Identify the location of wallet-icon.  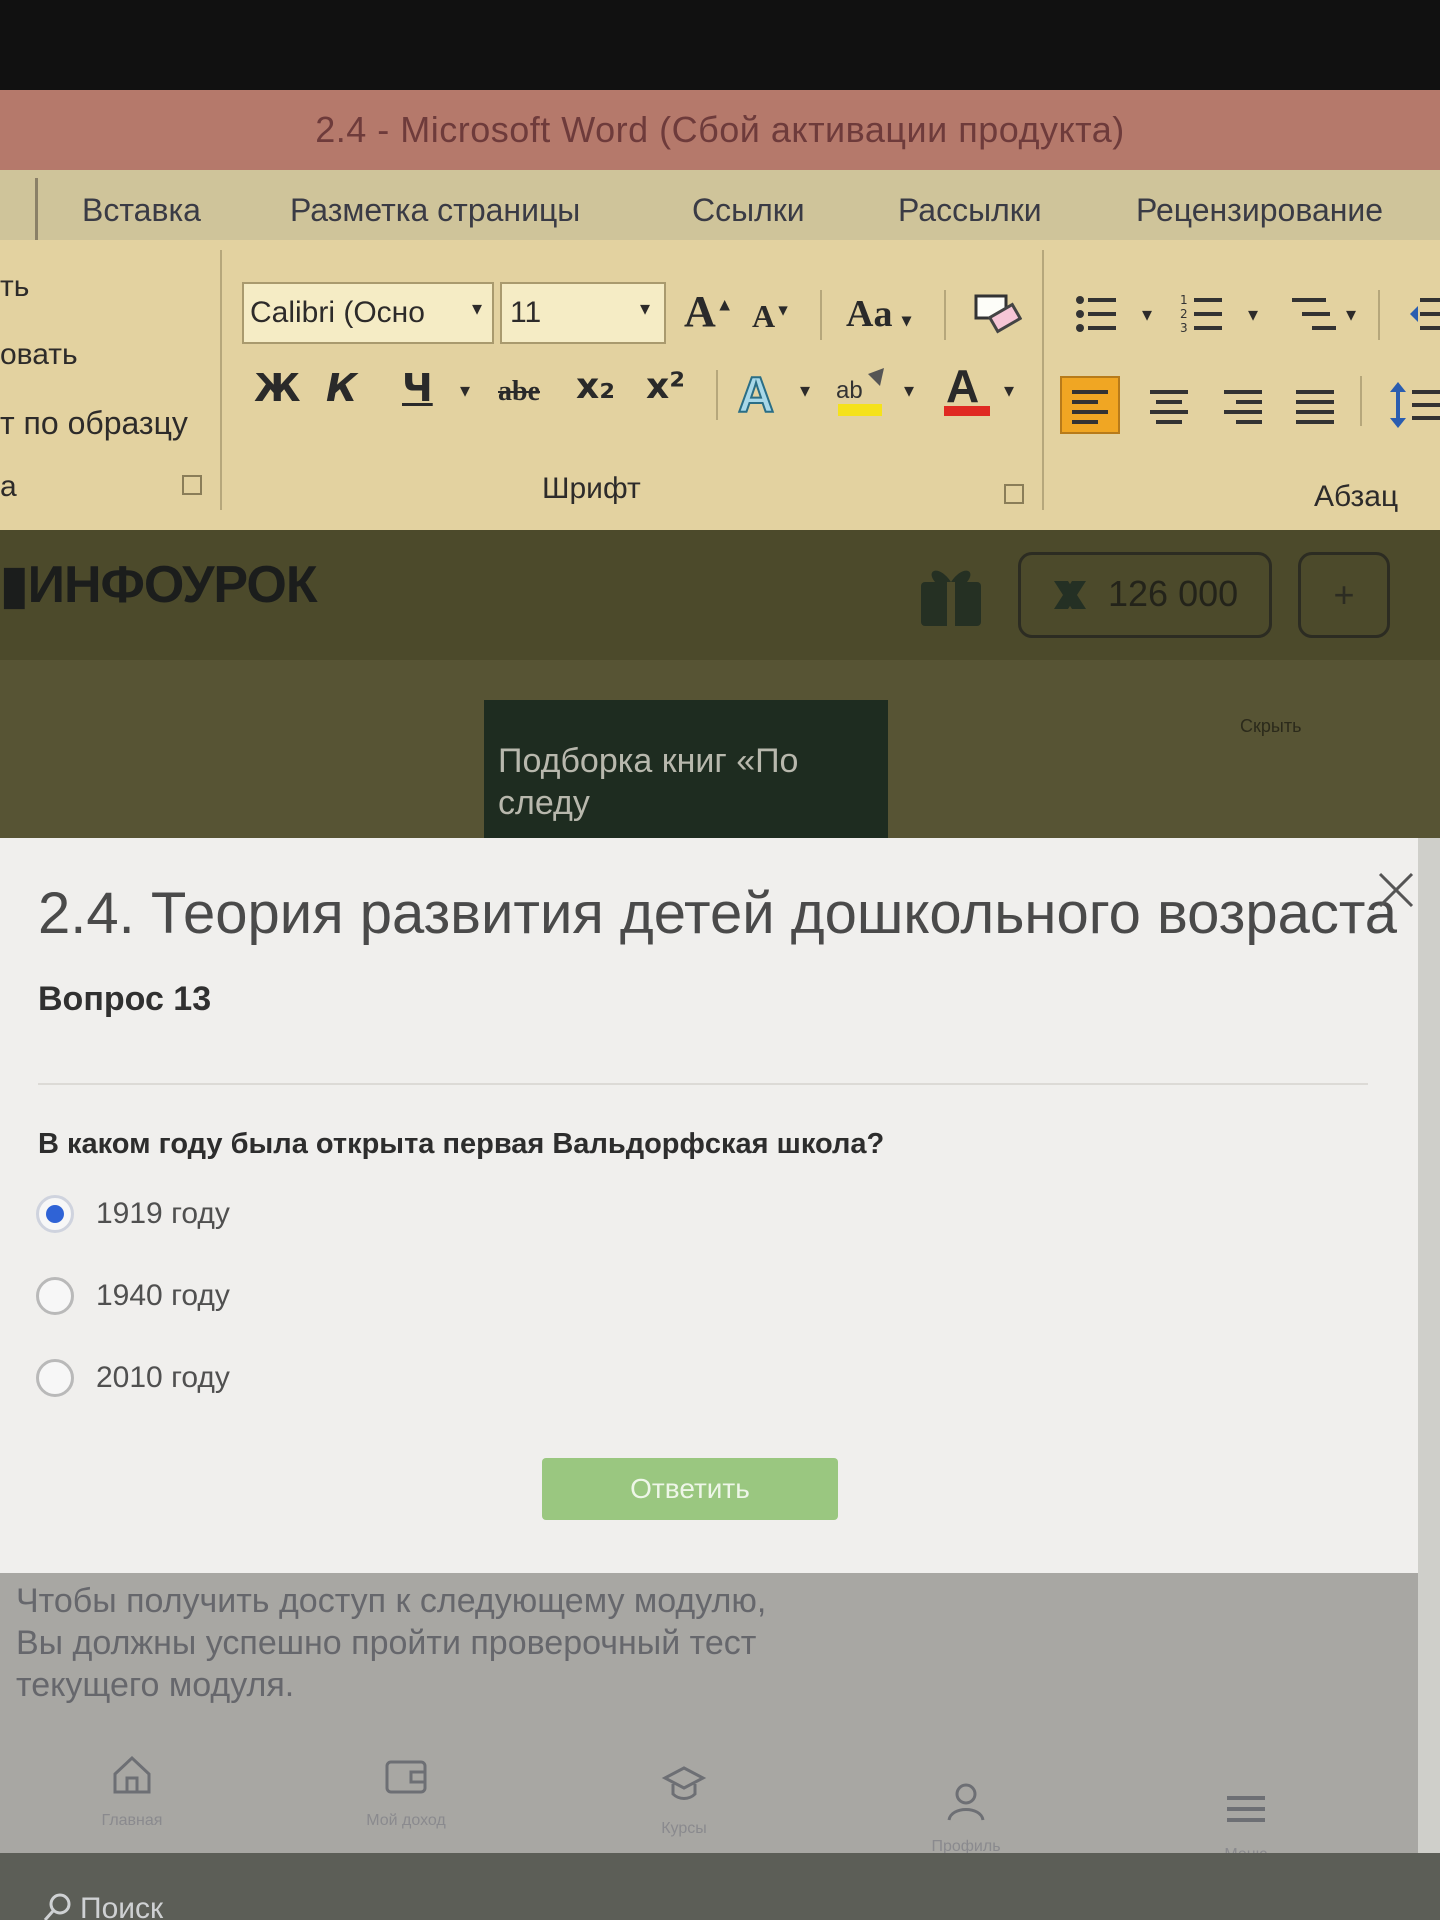
(406, 1777).